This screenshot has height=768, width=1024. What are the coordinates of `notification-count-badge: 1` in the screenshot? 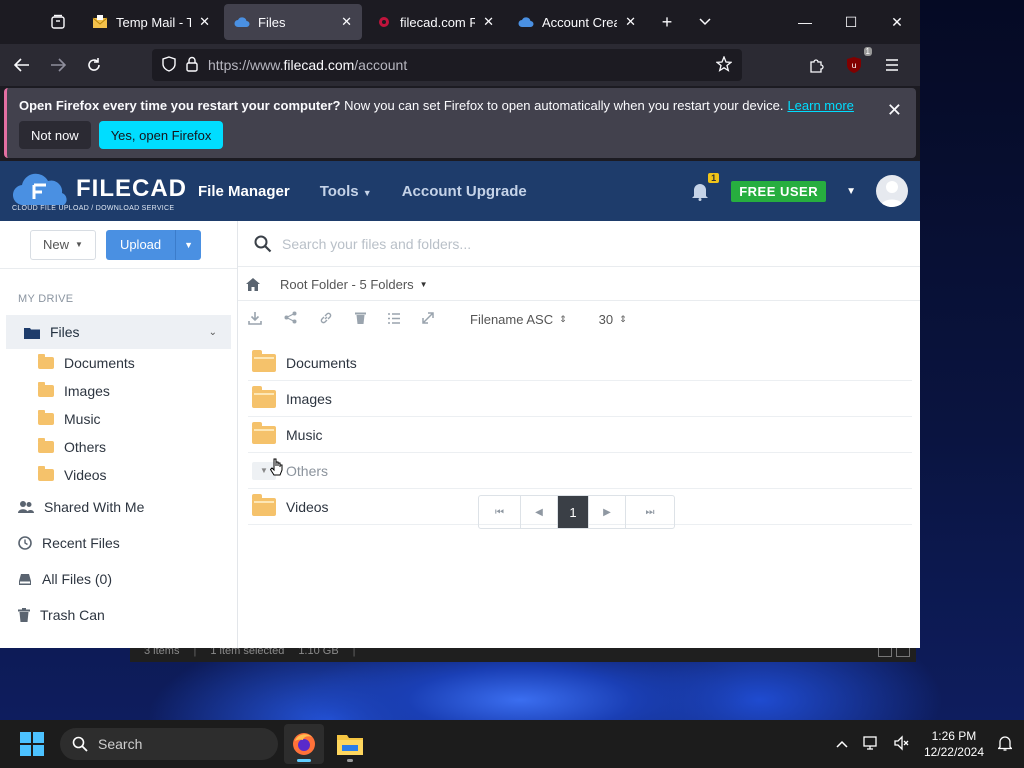 It's located at (714, 178).